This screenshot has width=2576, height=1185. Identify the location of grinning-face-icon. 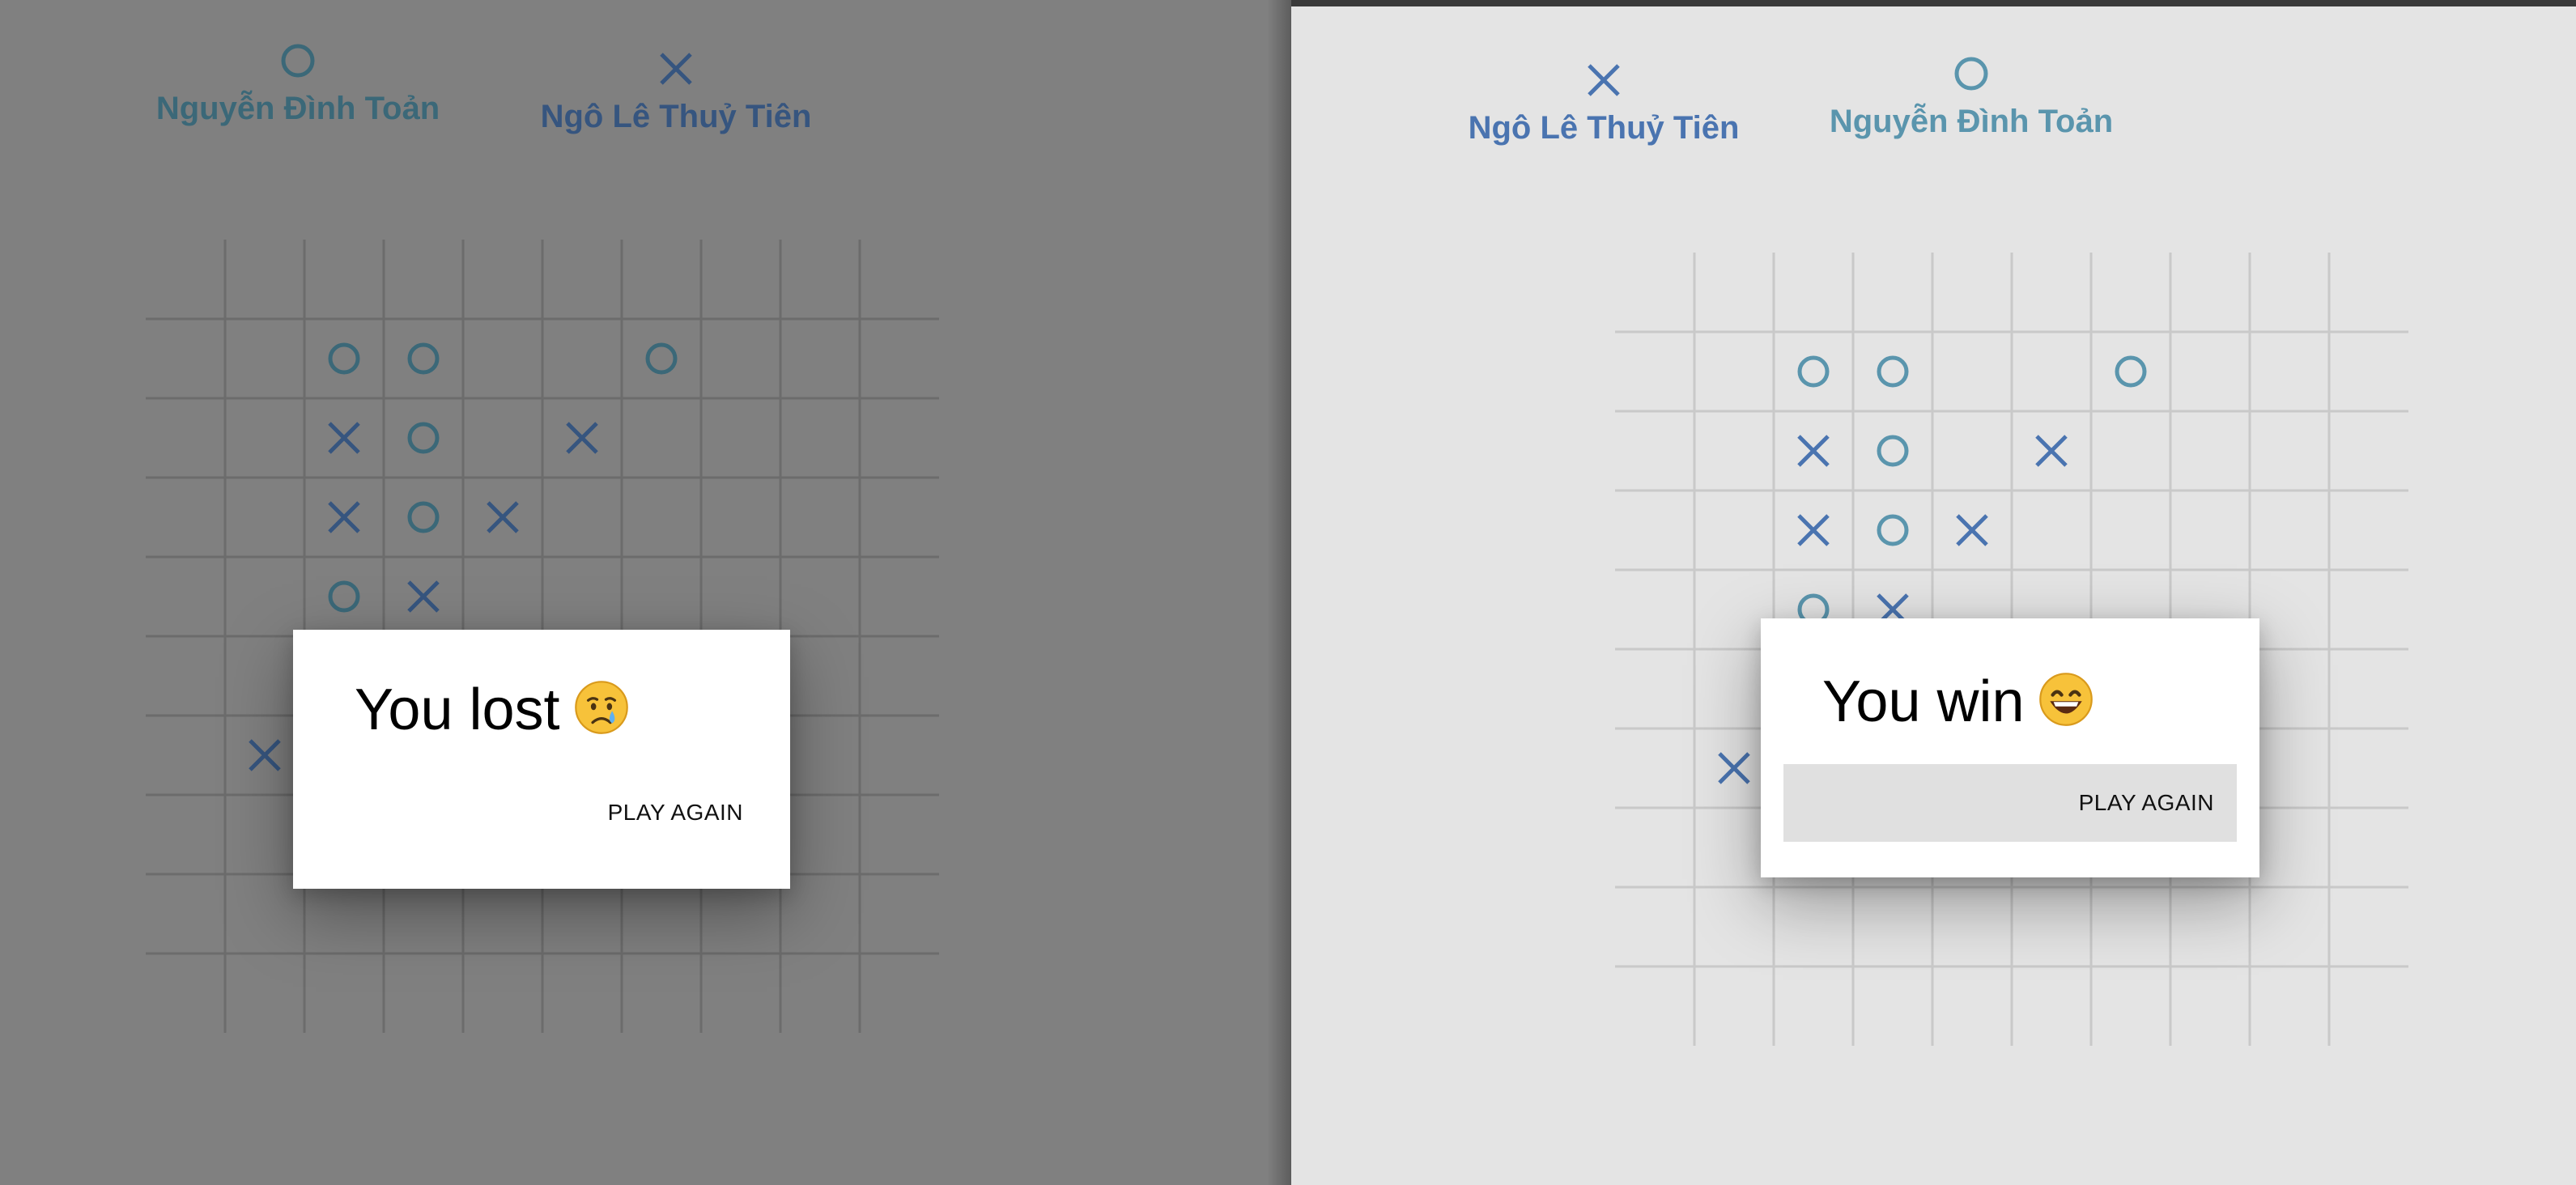
(2065, 699).